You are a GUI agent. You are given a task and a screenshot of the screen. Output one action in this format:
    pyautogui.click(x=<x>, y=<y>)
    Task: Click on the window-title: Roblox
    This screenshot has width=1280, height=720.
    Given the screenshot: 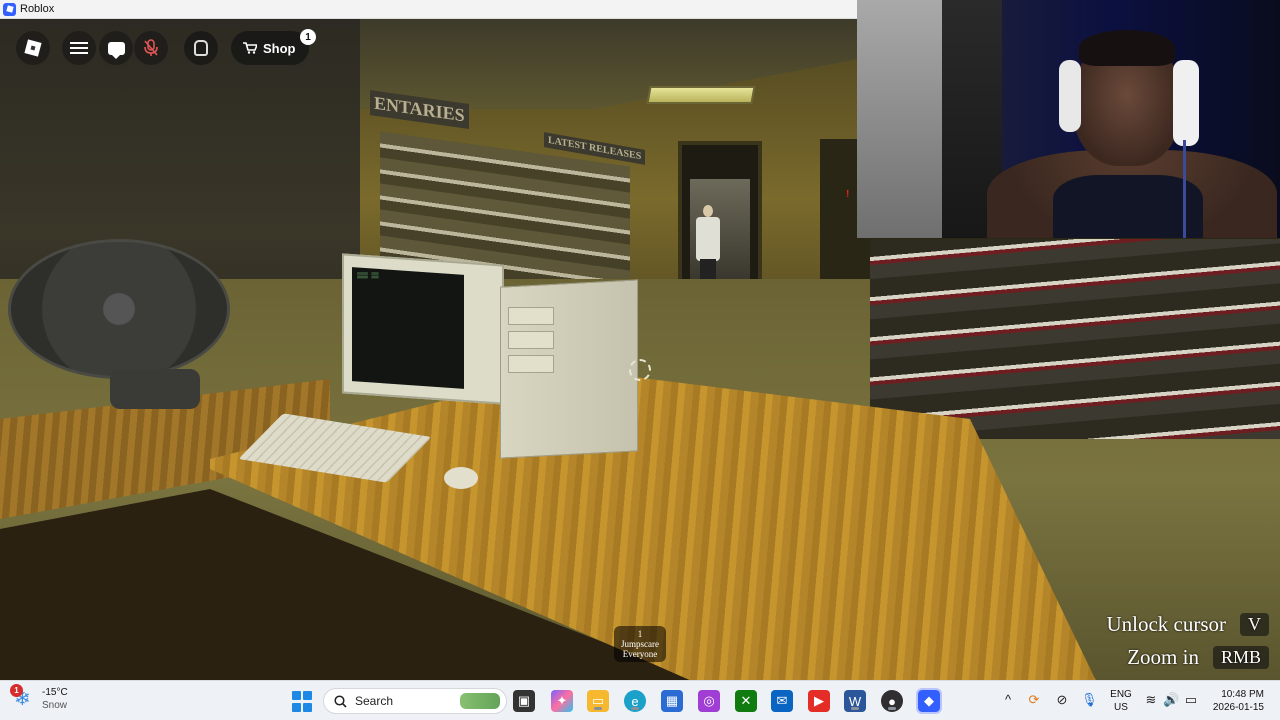 What is the action you would take?
    pyautogui.click(x=37, y=9)
    